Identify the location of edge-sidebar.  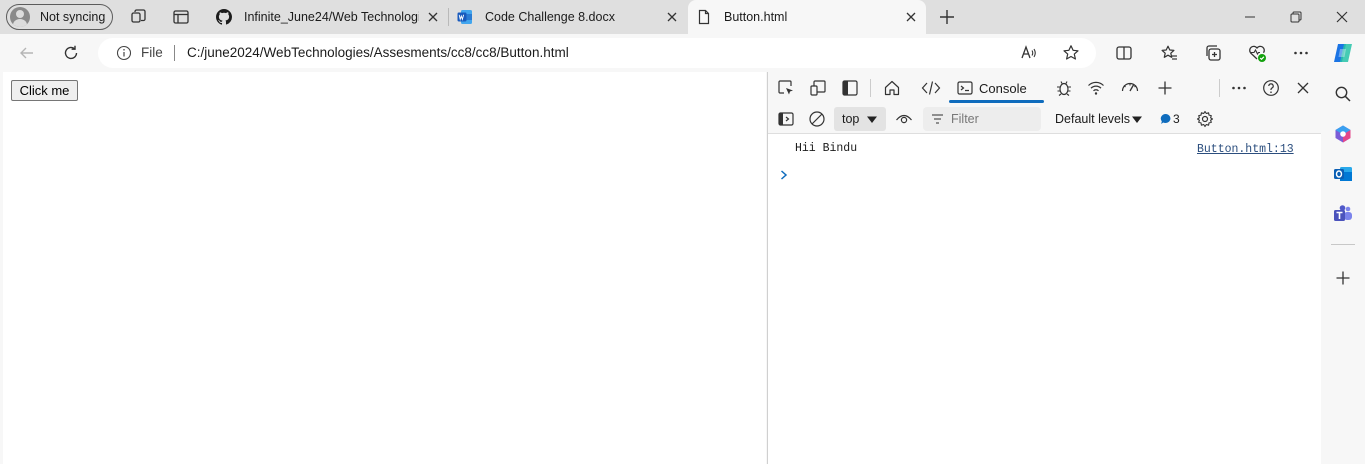
(1343, 268).